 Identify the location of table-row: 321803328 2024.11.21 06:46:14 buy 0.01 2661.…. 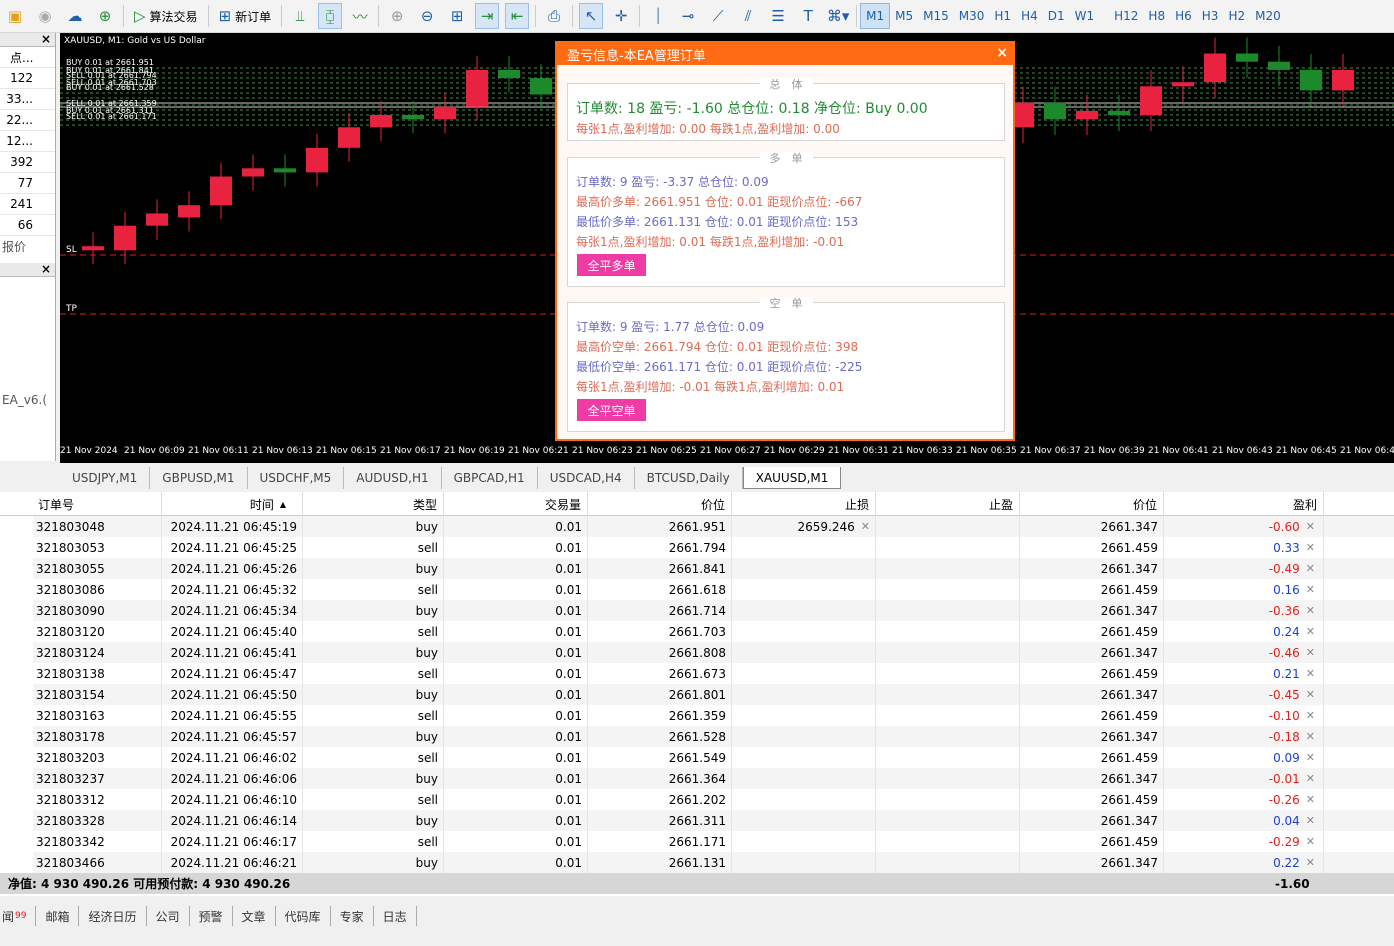
(697, 820).